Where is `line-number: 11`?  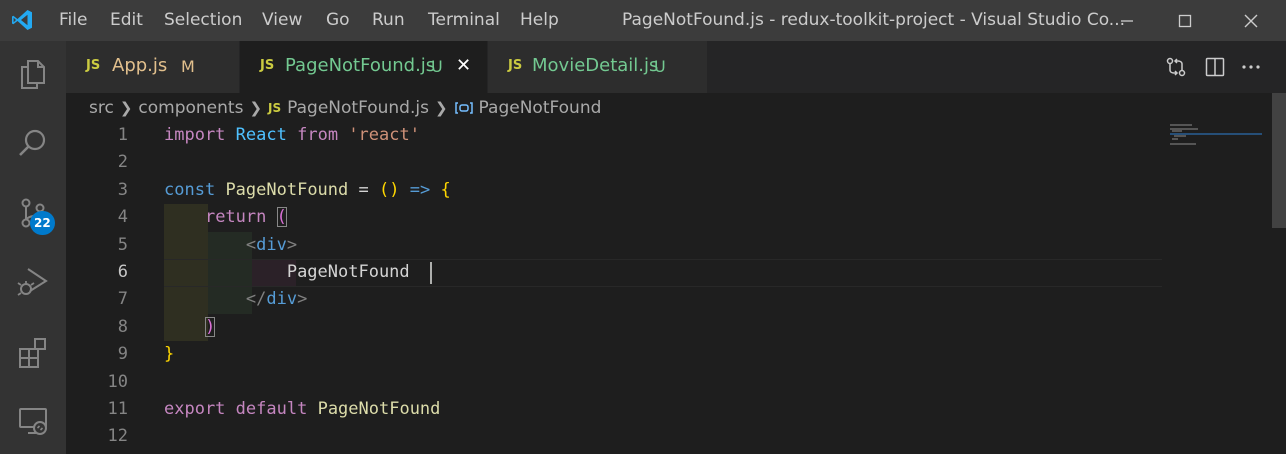 line-number: 11 is located at coordinates (117, 409).